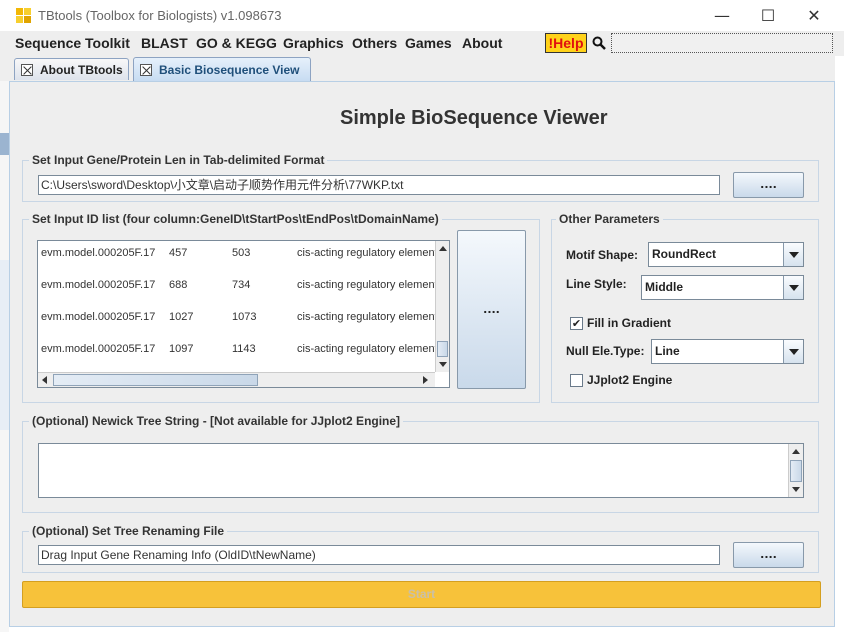 The image size is (844, 632). I want to click on search-input, so click(722, 43).